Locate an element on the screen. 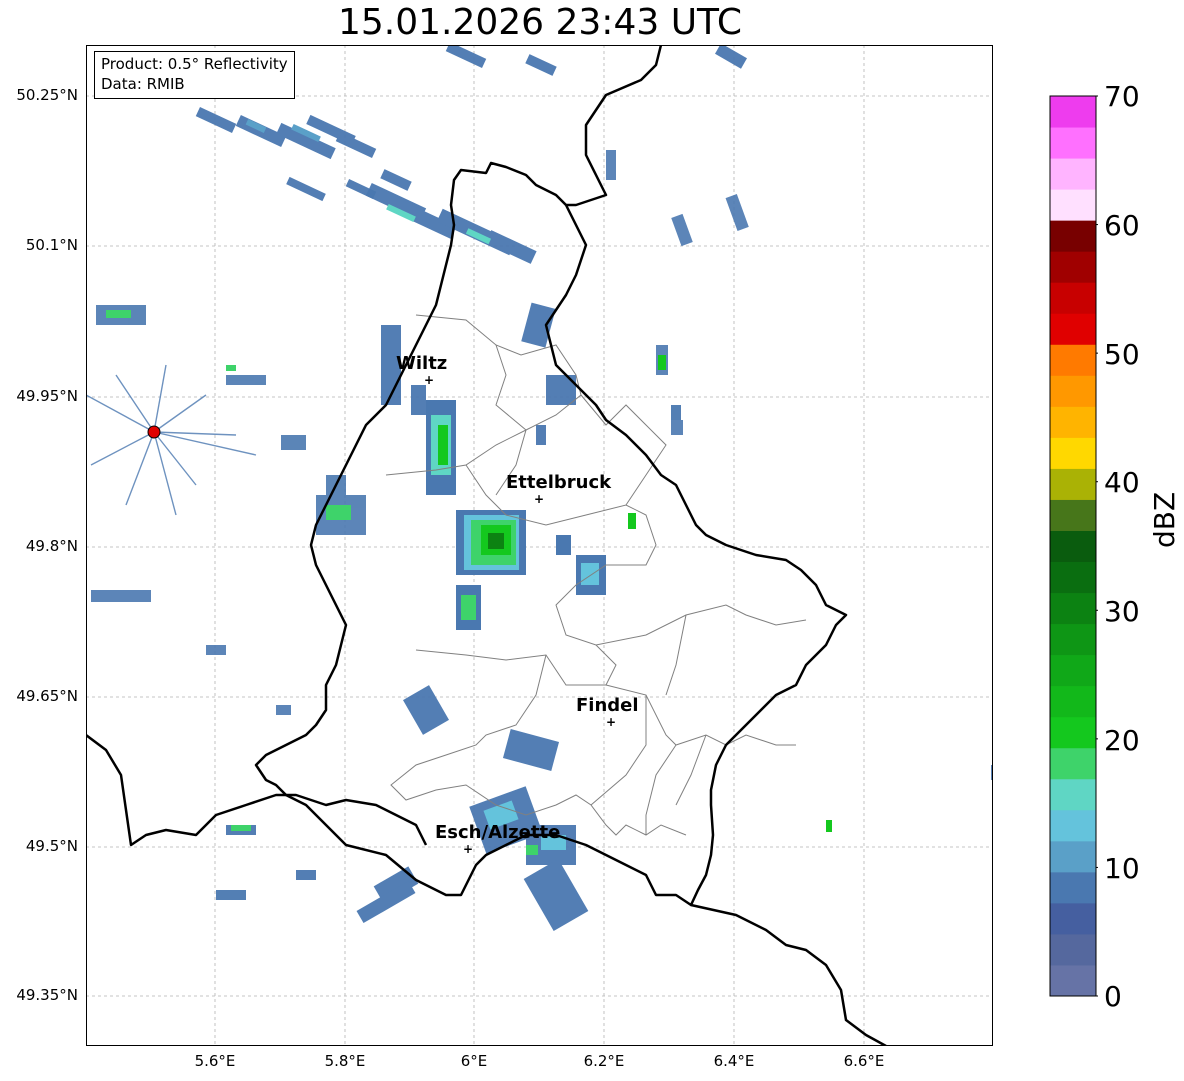 This screenshot has width=1184, height=1081. city-label-wiltz: Wiltz is located at coordinates (421, 363).